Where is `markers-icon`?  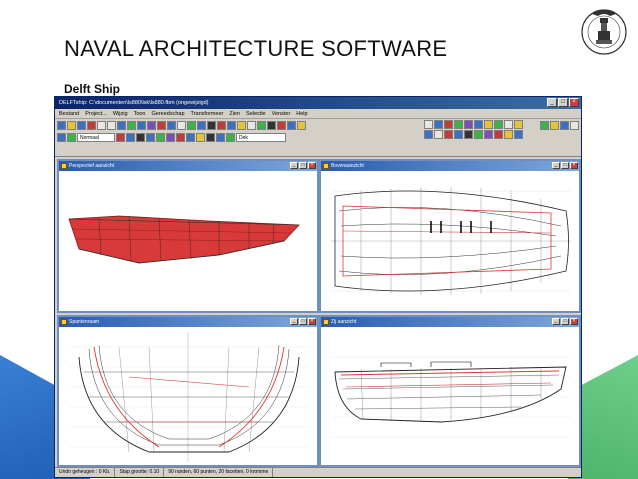 markers-icon is located at coordinates (241, 125).